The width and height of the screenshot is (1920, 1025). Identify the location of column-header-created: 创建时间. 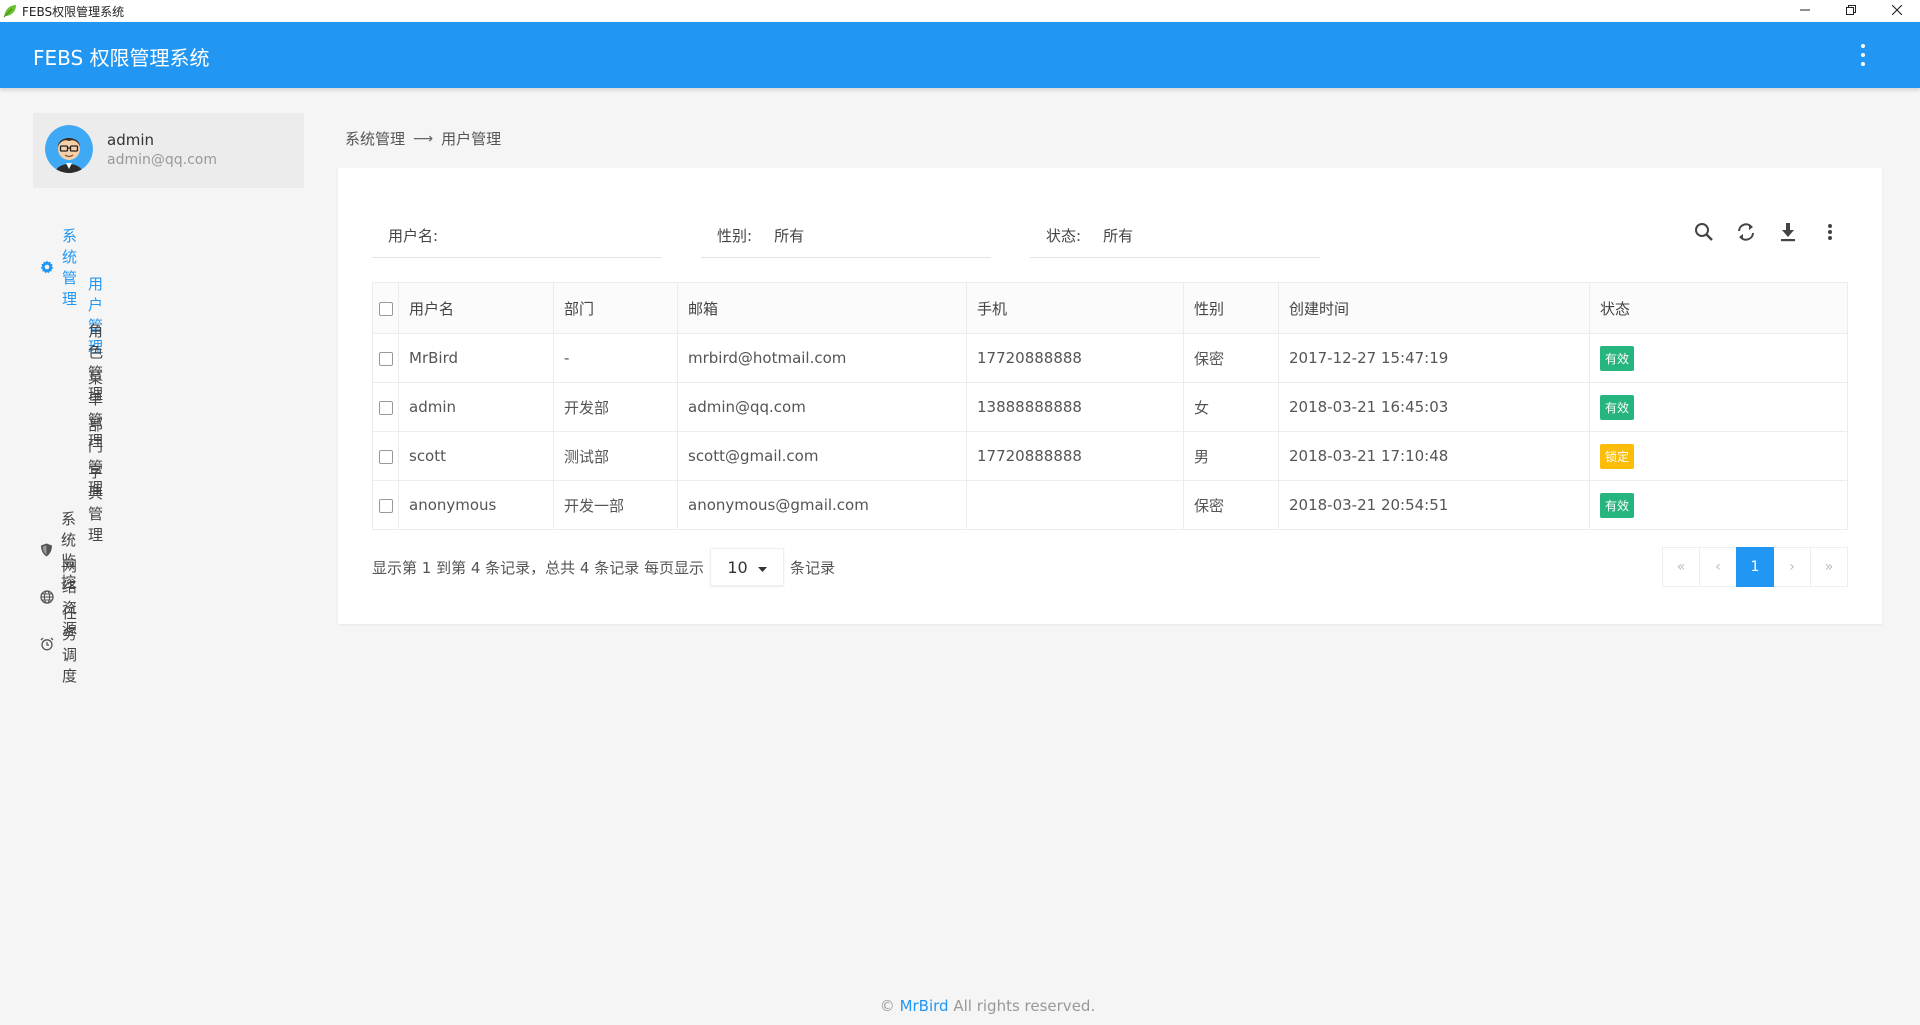
(1434, 308).